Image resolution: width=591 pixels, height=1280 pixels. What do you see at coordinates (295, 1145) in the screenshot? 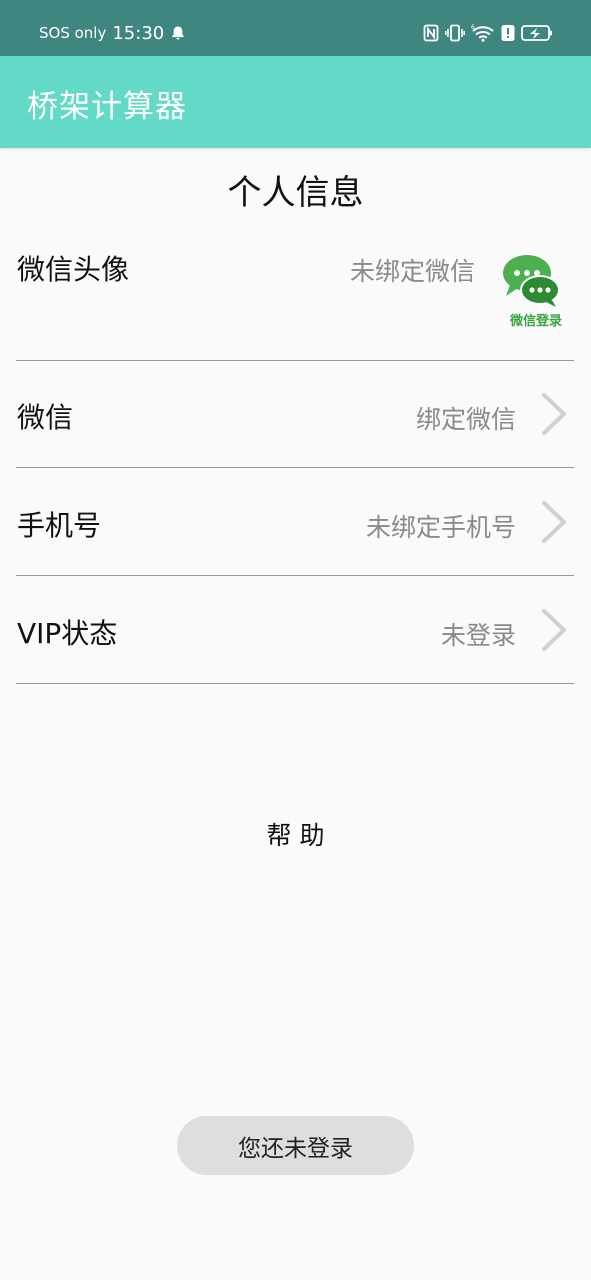
I see `login-status-toast: 您还未登录` at bounding box center [295, 1145].